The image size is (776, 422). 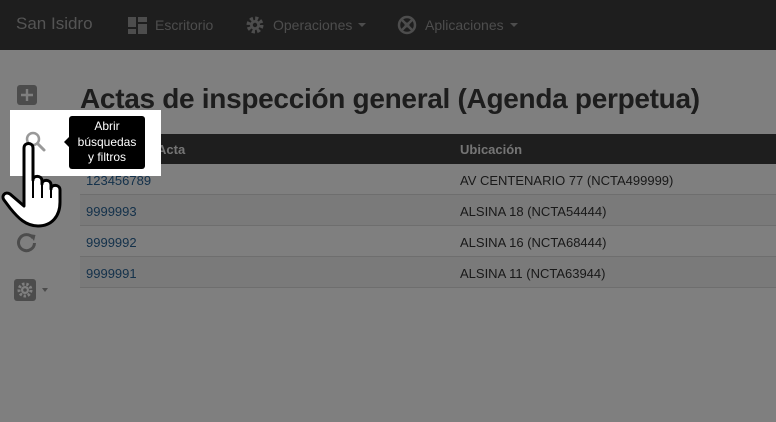 What do you see at coordinates (533, 242) in the screenshot?
I see `ubicacion-cell: ALSINA 16 (NCTA68444)` at bounding box center [533, 242].